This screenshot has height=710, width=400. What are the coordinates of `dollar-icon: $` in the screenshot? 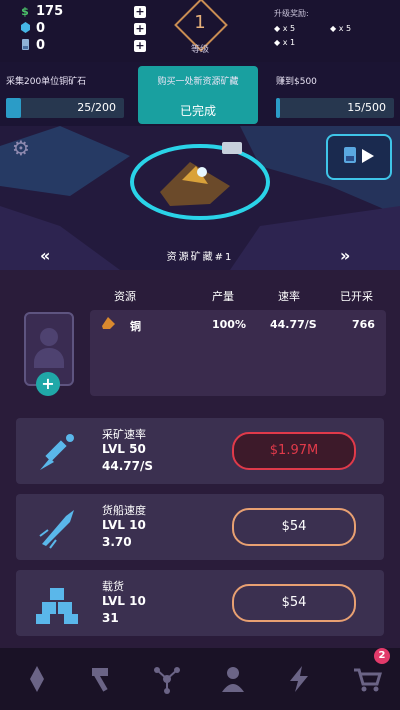 It's located at (25, 11).